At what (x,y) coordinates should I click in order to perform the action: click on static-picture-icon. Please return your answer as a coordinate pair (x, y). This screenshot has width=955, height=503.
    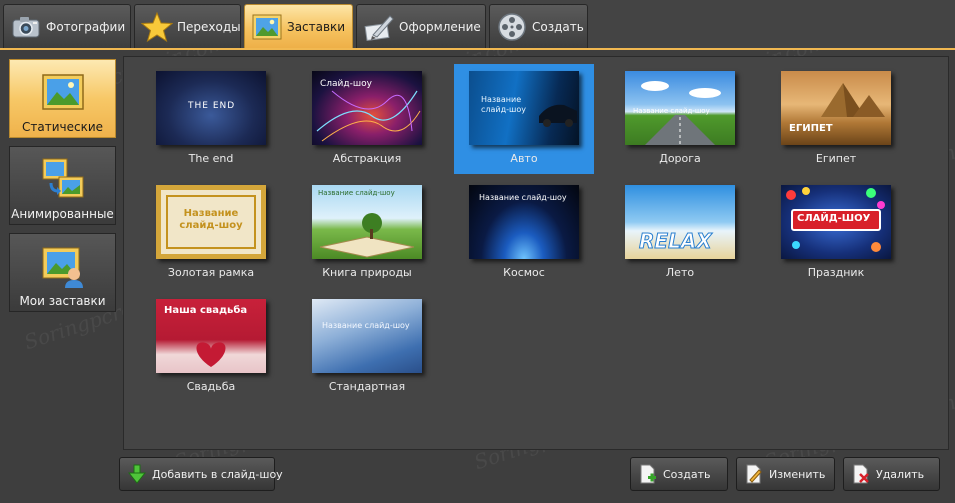
    Looking at the image, I should click on (63, 92).